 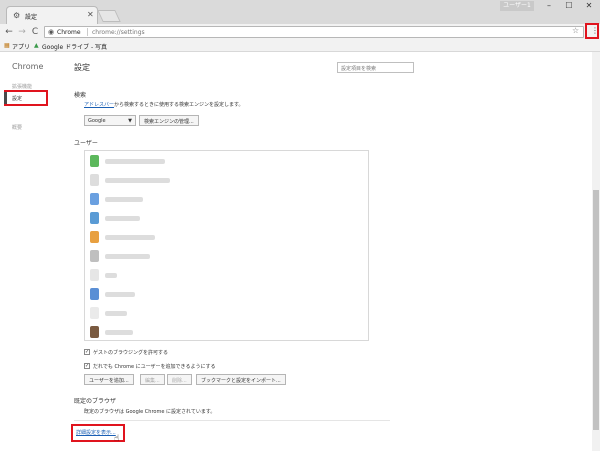 I want to click on hand-cursor-icon: ☝, so click(x=117, y=439).